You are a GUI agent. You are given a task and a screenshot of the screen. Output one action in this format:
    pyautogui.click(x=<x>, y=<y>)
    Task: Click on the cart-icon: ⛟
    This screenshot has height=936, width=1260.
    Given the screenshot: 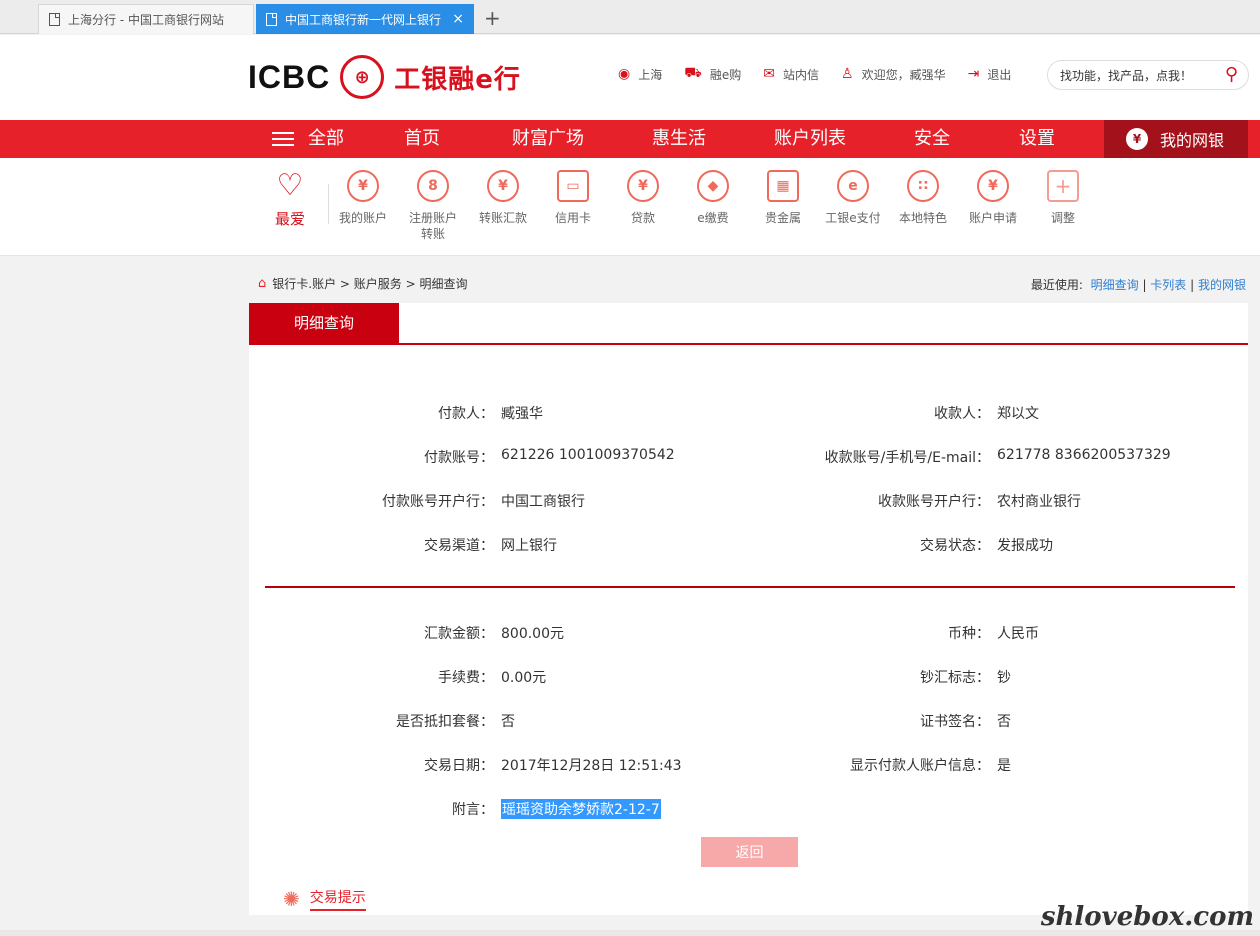 What is the action you would take?
    pyautogui.click(x=693, y=73)
    